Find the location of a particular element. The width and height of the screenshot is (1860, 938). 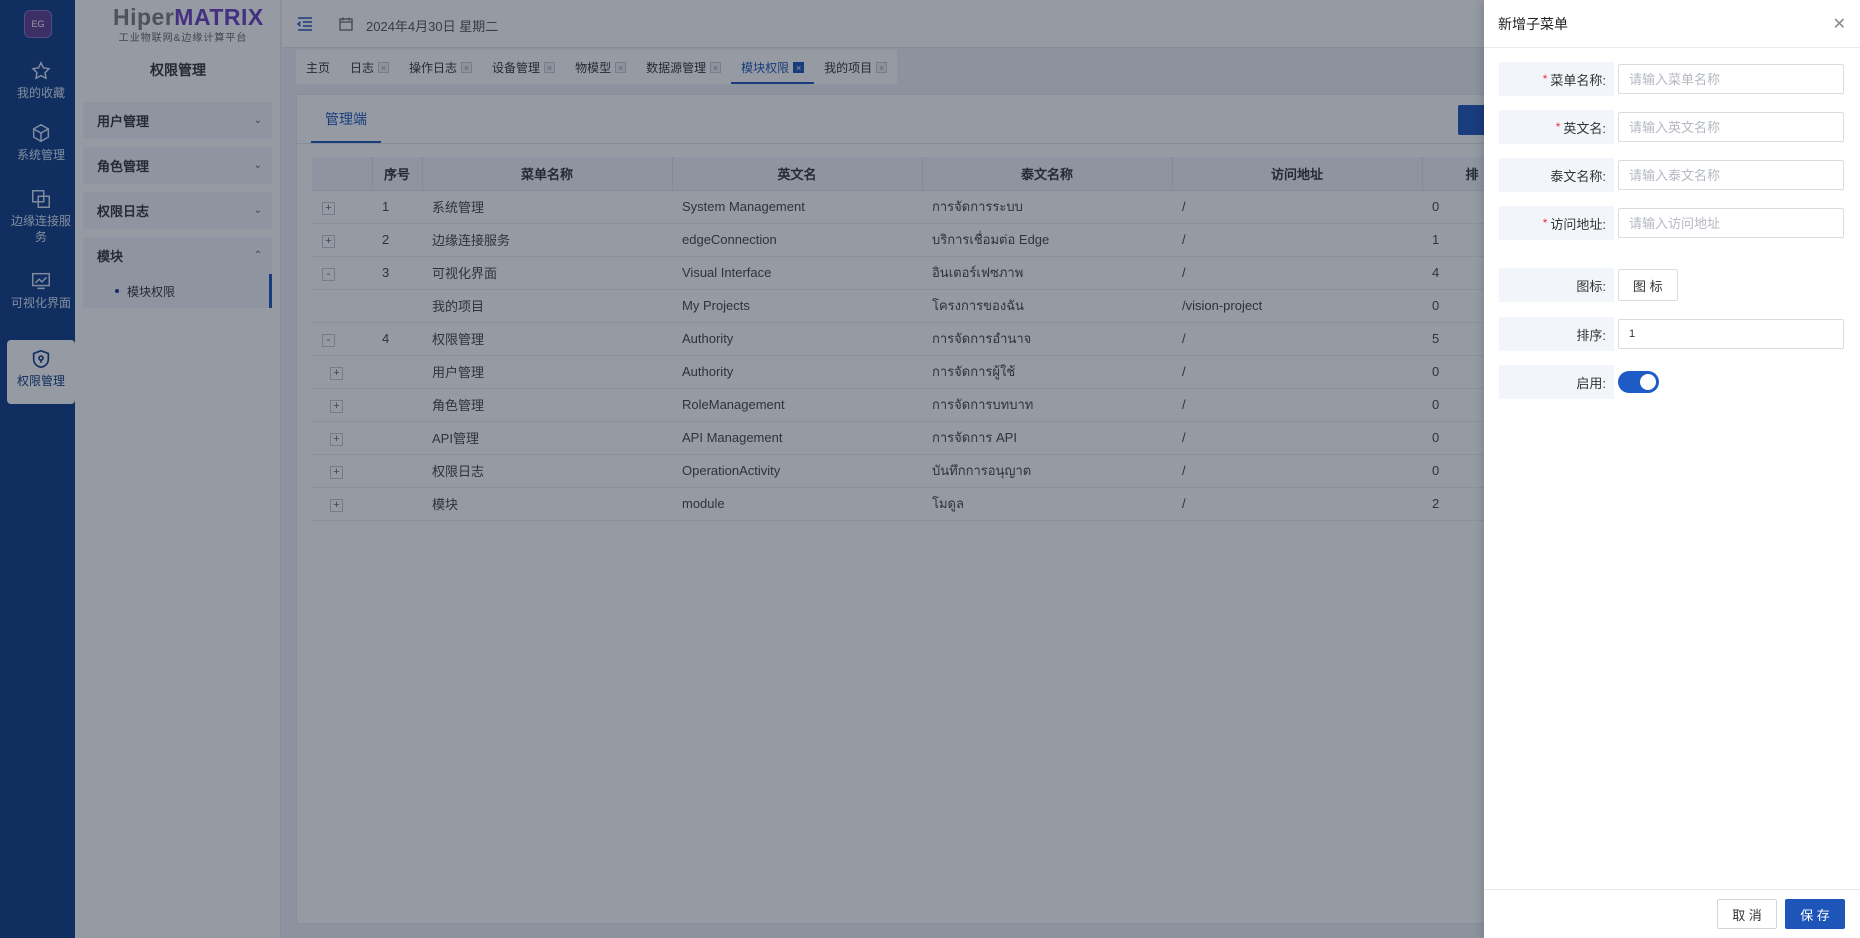

field-label: 泰文名称: is located at coordinates (1556, 175).